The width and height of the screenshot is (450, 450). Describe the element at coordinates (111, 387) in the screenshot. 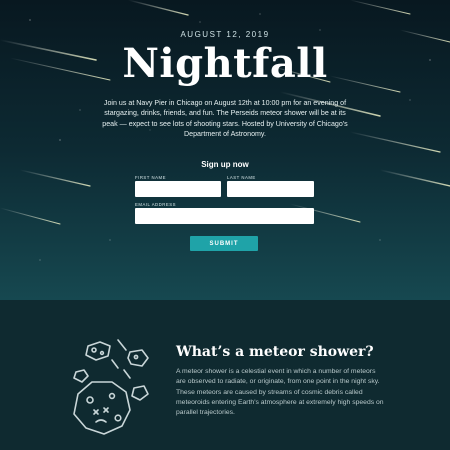

I see `meteor-illustration-icon` at that location.